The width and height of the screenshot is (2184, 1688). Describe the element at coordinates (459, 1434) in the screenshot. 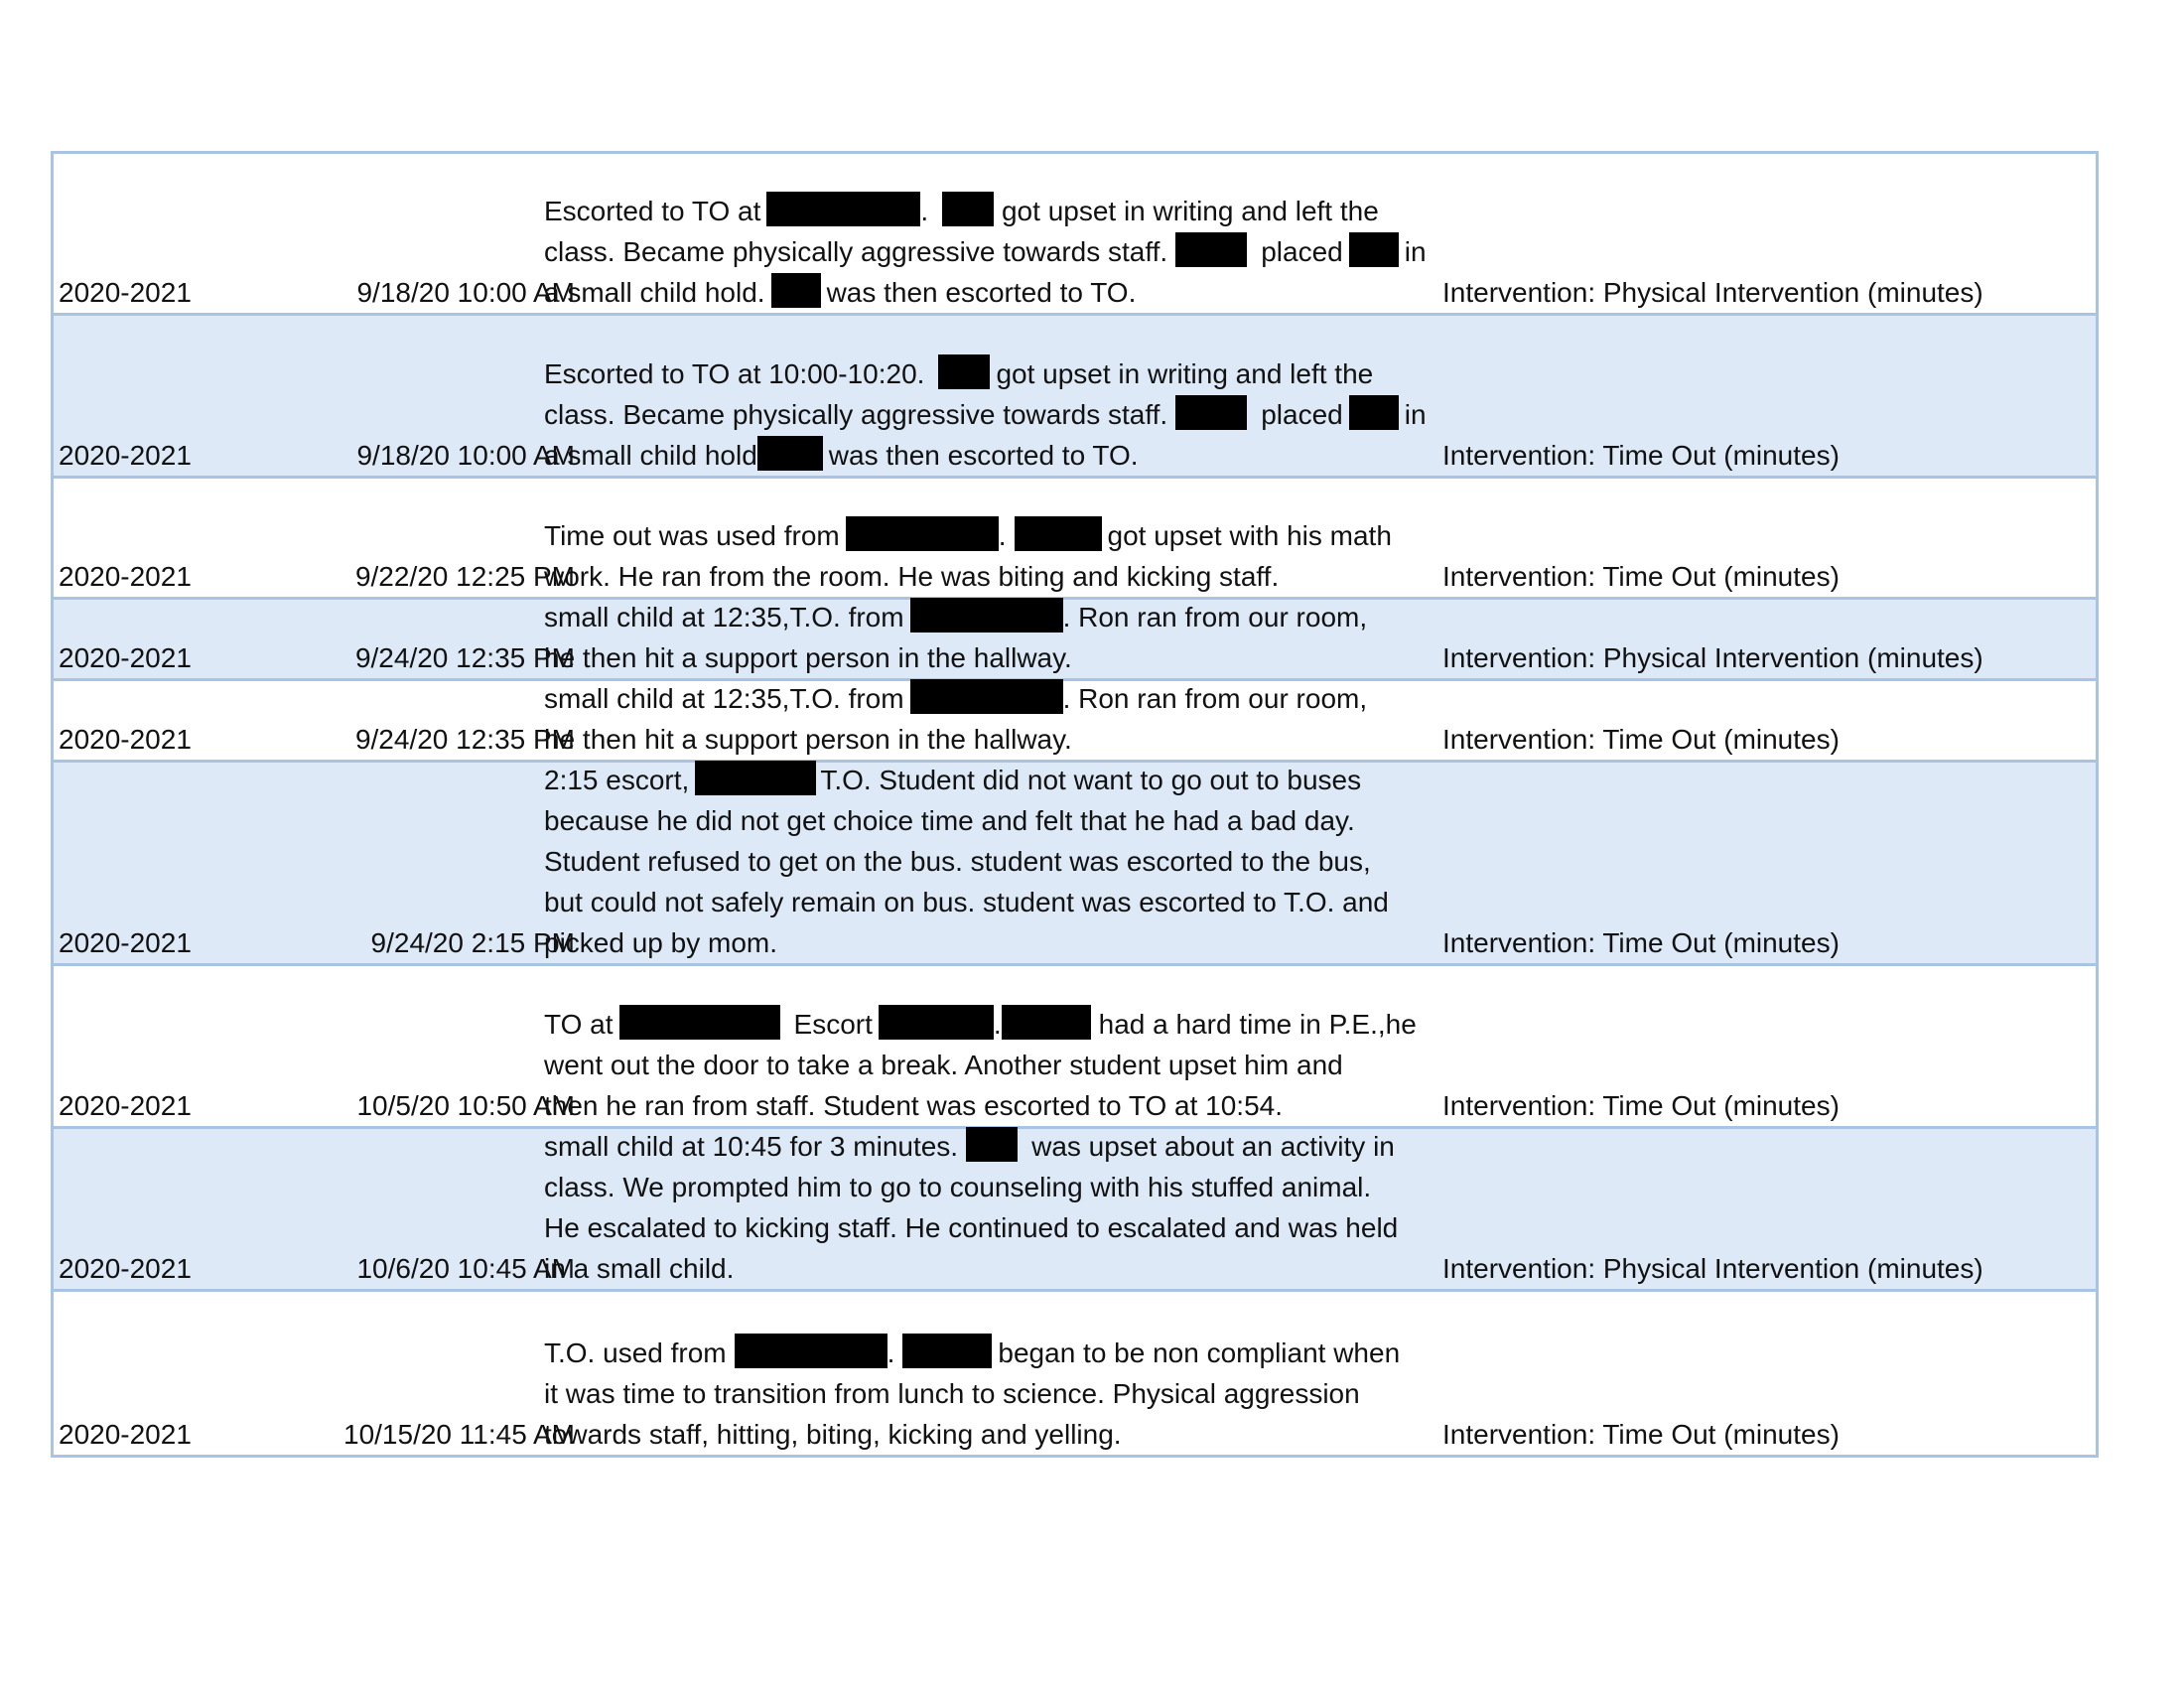

I see `incident-datetime: 10/15/20 11:45 AM` at that location.